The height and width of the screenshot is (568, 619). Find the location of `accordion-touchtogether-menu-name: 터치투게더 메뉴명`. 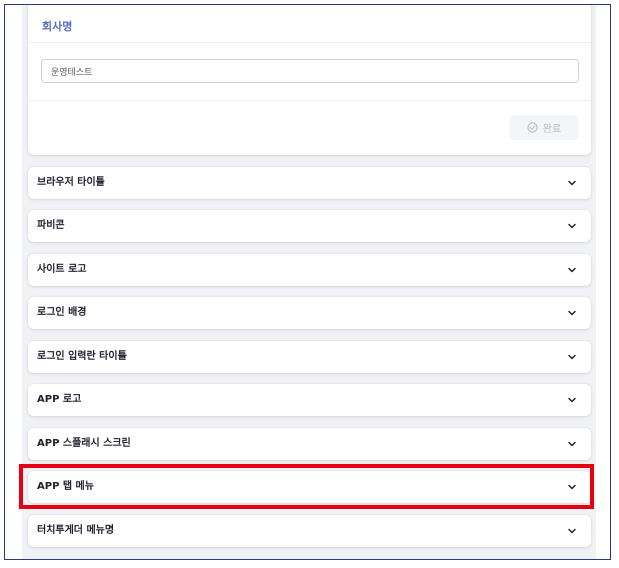

accordion-touchtogether-menu-name: 터치투게더 메뉴명 is located at coordinates (309, 531).